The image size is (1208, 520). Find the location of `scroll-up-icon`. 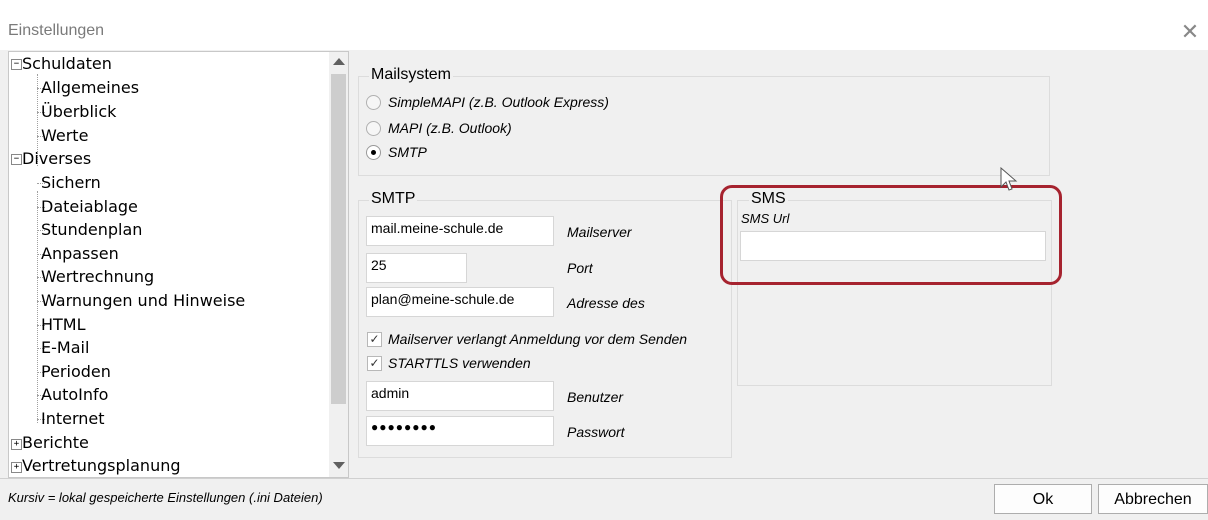

scroll-up-icon is located at coordinates (339, 61).